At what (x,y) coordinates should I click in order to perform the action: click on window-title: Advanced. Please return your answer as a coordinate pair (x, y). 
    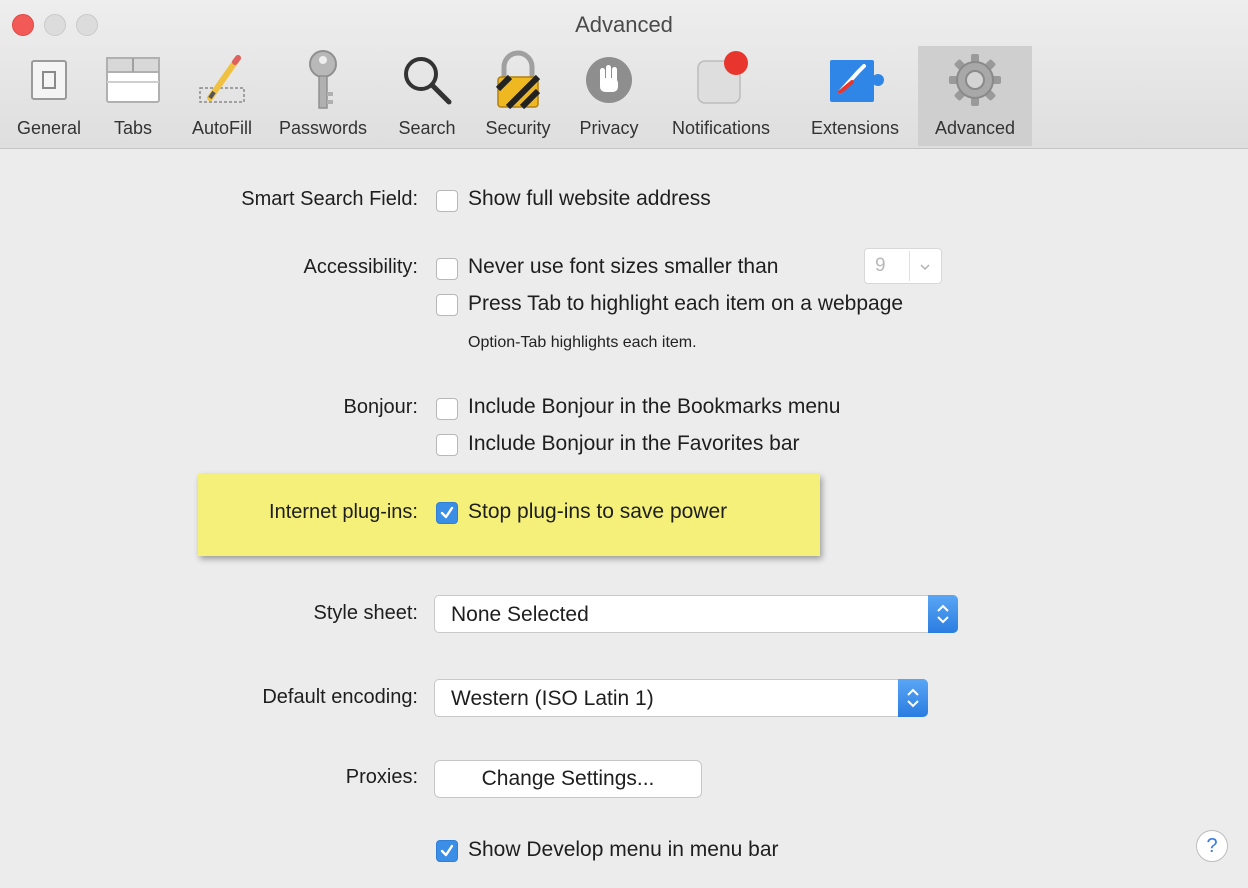
    Looking at the image, I should click on (624, 24).